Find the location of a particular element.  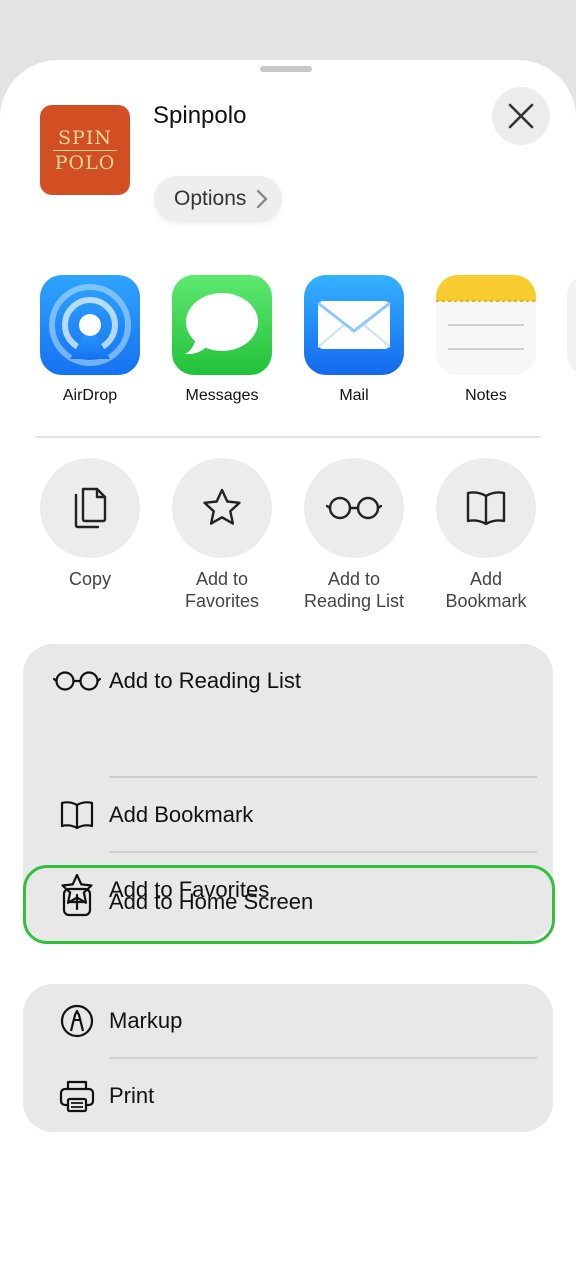

close-icon is located at coordinates (521, 116).